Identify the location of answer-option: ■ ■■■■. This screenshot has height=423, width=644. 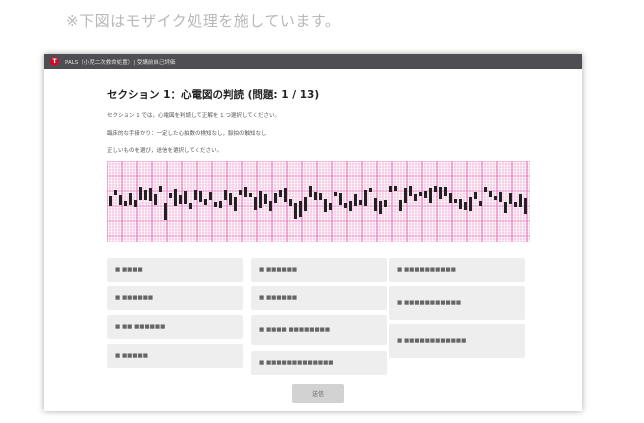
(175, 270).